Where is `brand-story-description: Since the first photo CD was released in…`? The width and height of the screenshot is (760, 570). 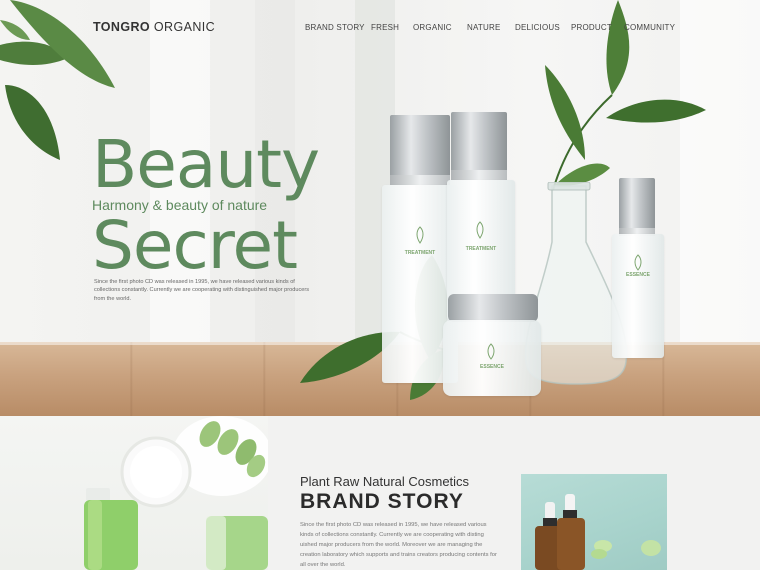
brand-story-description: Since the first photo CD was released in… is located at coordinates (398, 545).